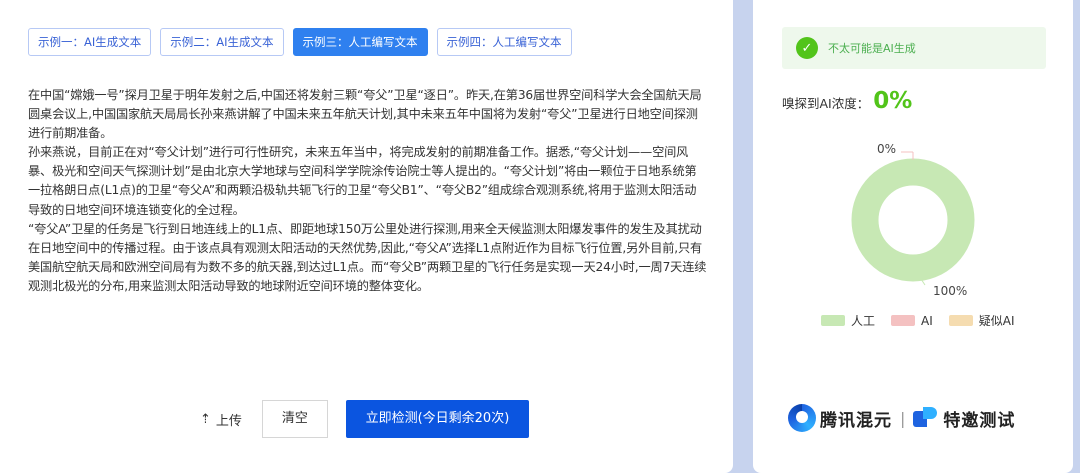 This screenshot has height=473, width=1080. What do you see at coordinates (886, 149) in the screenshot?
I see `chart-label-top: 0%` at bounding box center [886, 149].